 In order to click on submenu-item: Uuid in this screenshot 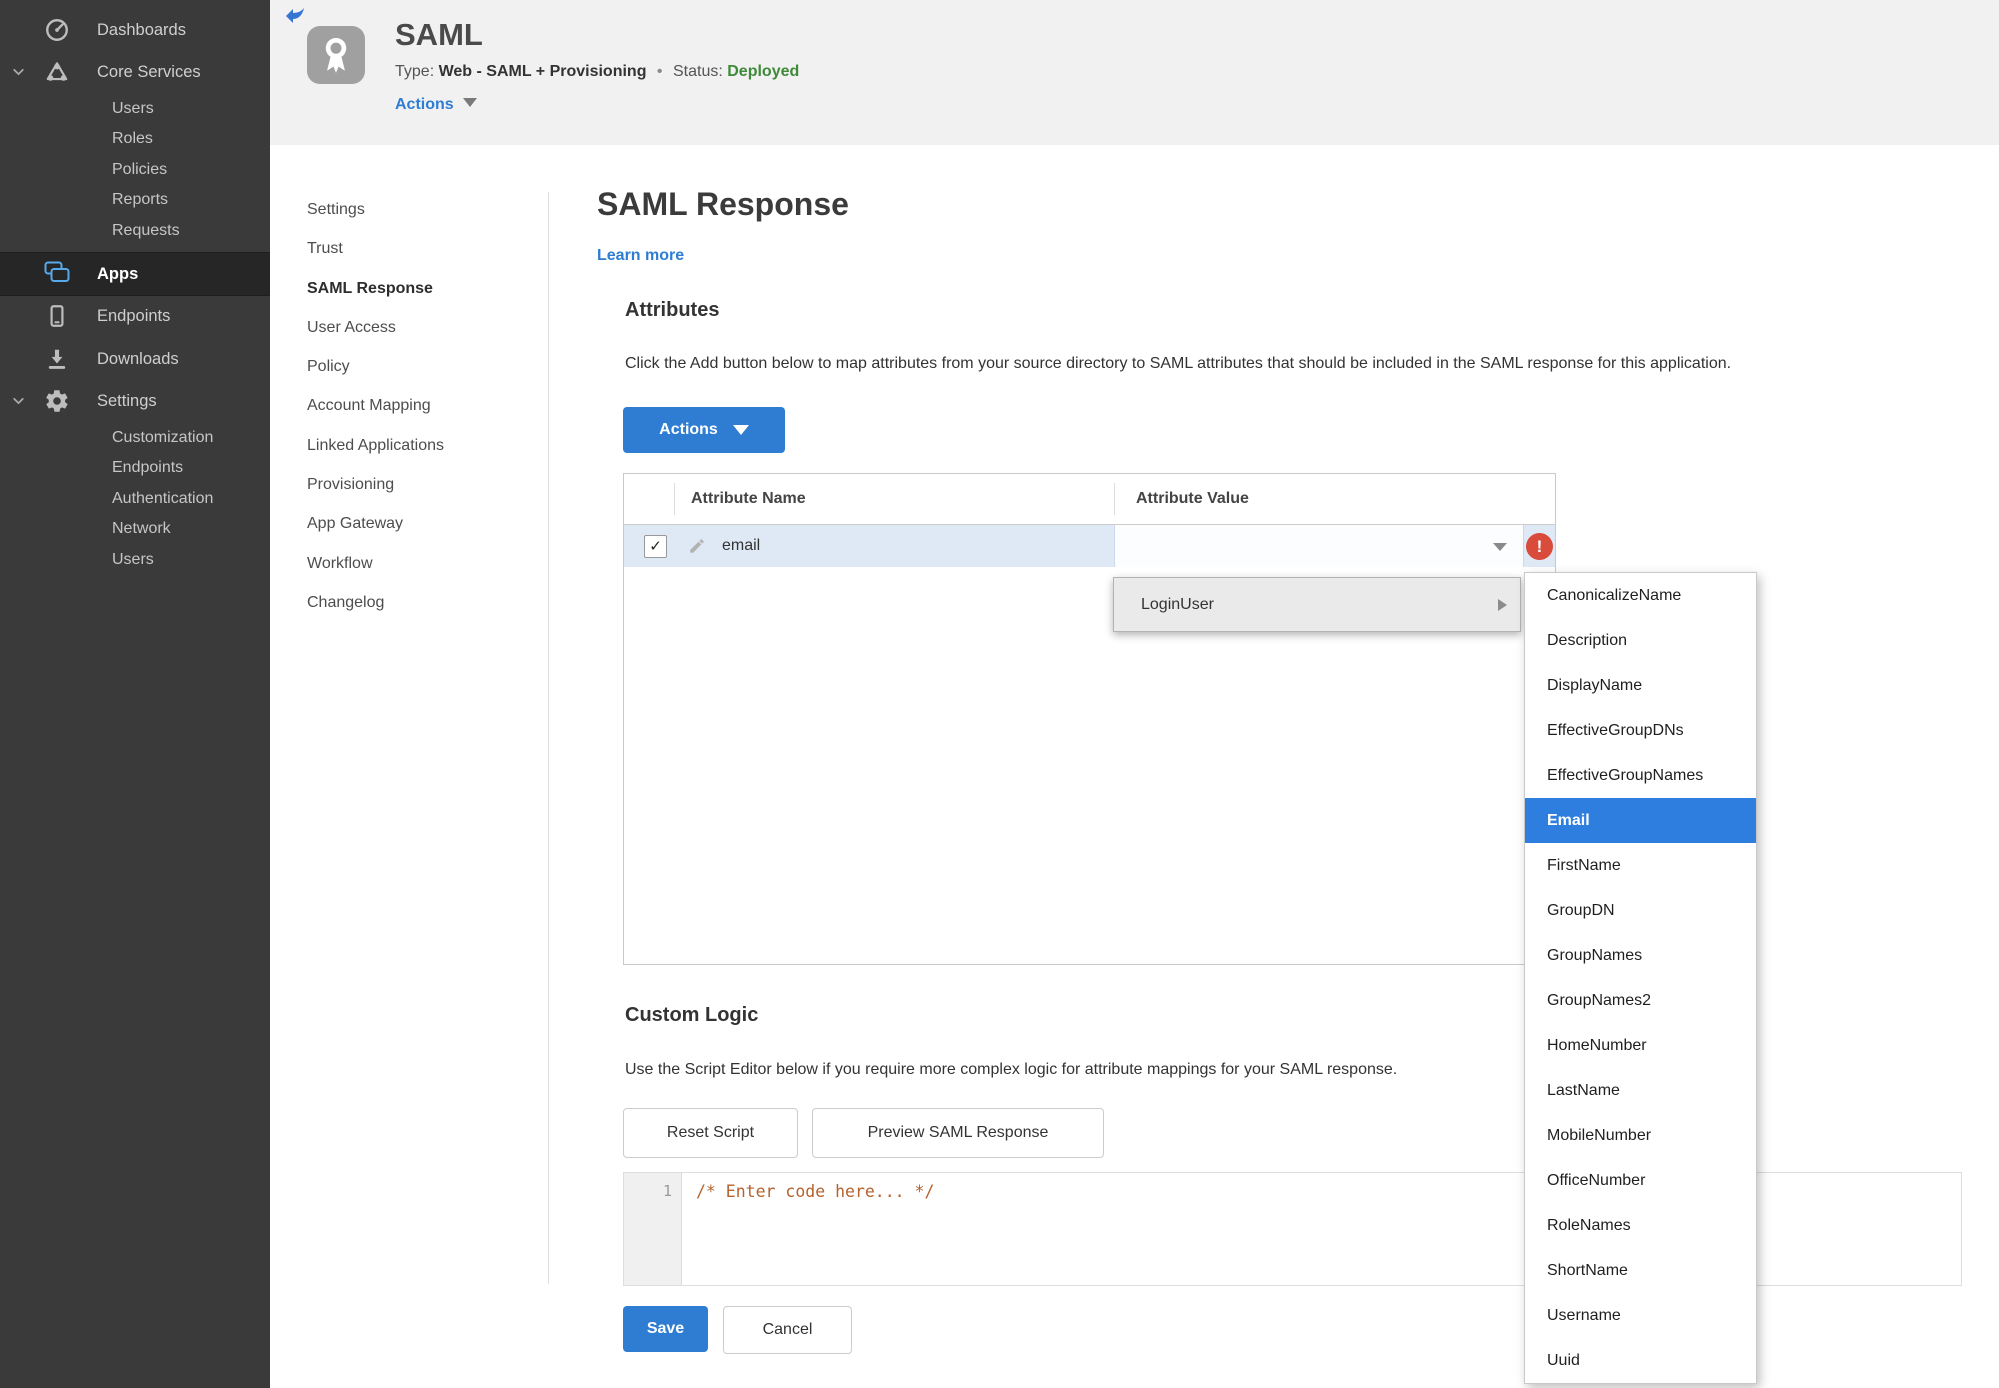, I will do `click(1640, 1360)`.